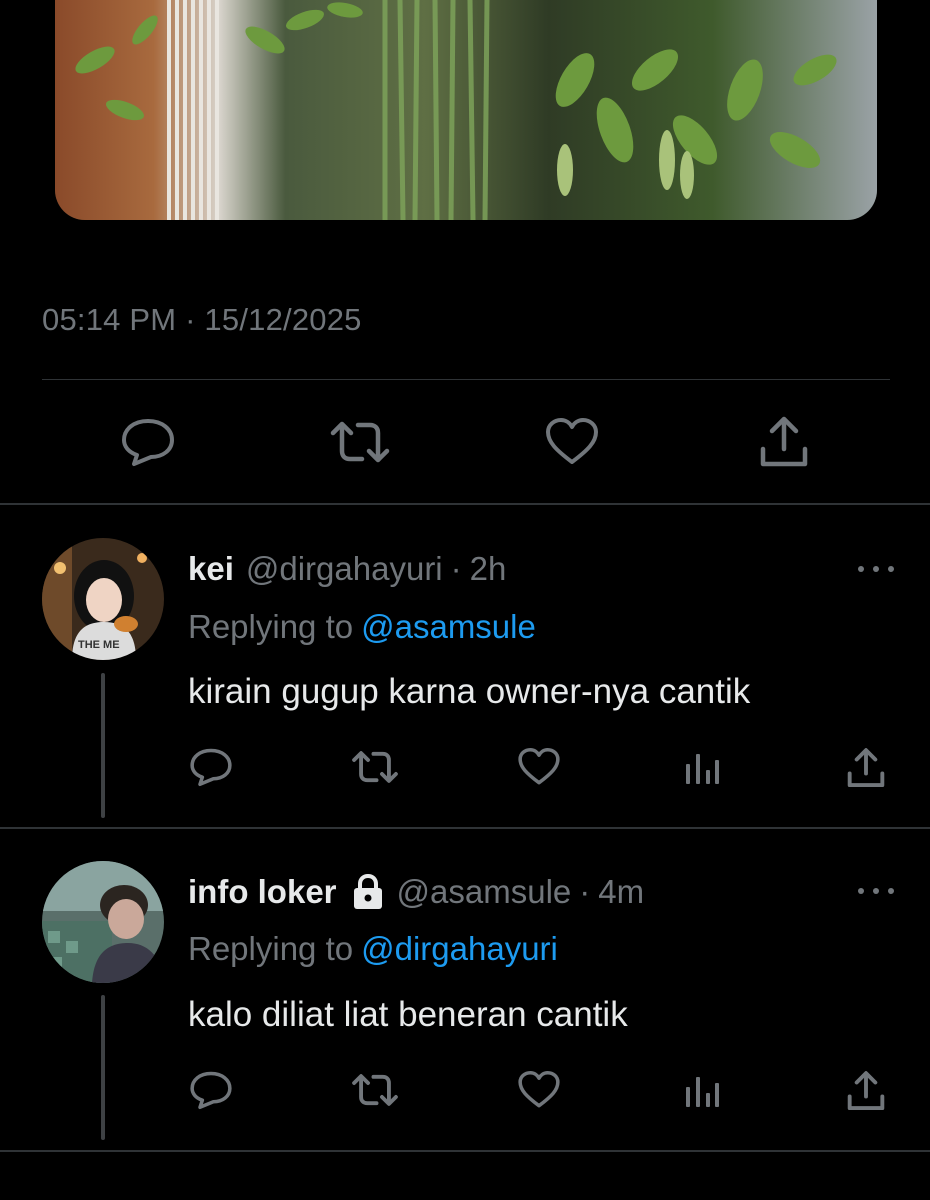 The image size is (930, 1200). What do you see at coordinates (344, 569) in the screenshot?
I see `username-handle: @dirgahayuri` at bounding box center [344, 569].